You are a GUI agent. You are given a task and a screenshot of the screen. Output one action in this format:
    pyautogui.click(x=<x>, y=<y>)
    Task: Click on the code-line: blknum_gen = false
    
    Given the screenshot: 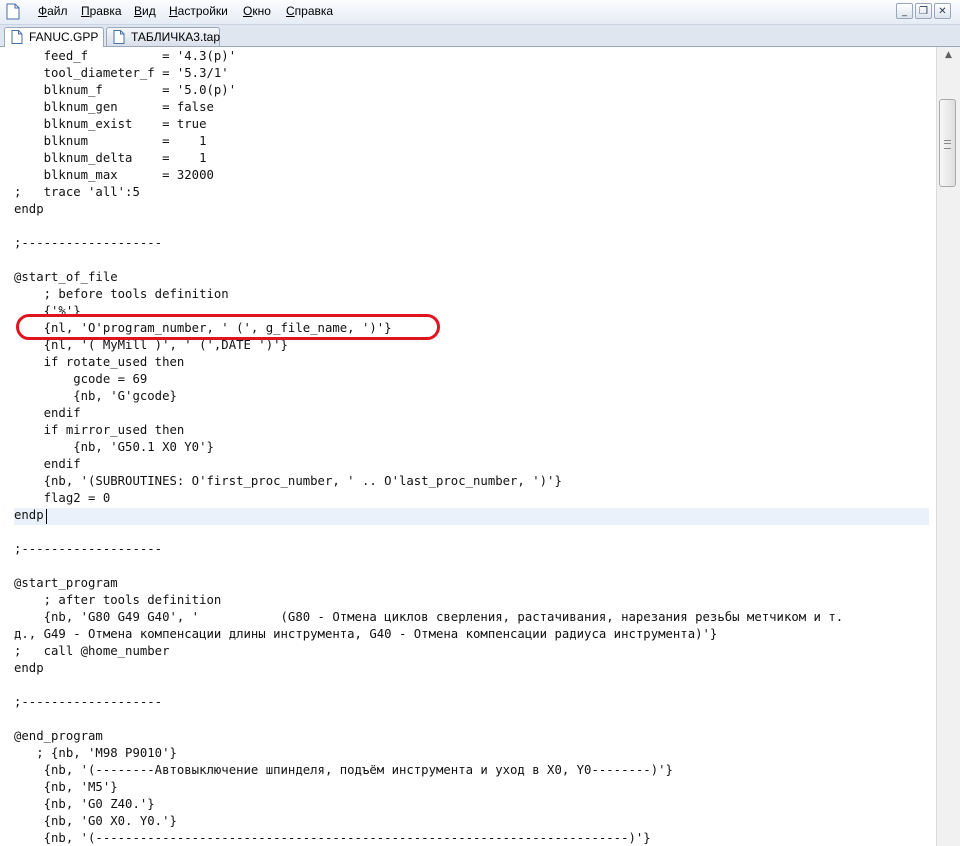 What is the action you would take?
    pyautogui.click(x=428, y=107)
    